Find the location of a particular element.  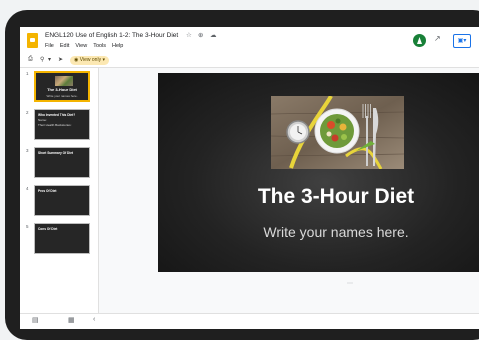

present-button: ▣▾ is located at coordinates (462, 41).